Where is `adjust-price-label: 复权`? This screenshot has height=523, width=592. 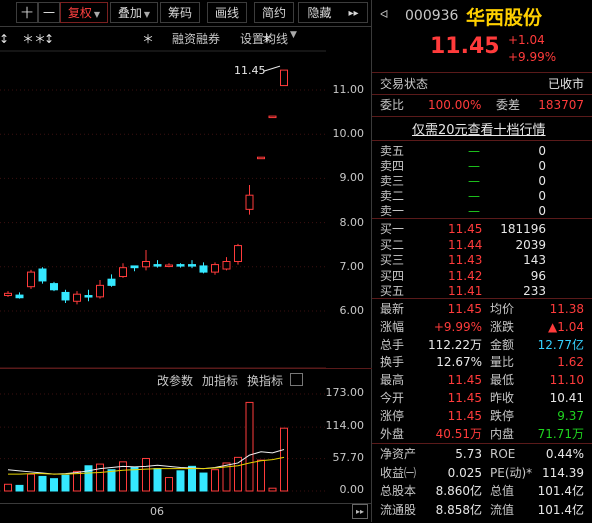
adjust-price-label: 复权 is located at coordinates (79, 13).